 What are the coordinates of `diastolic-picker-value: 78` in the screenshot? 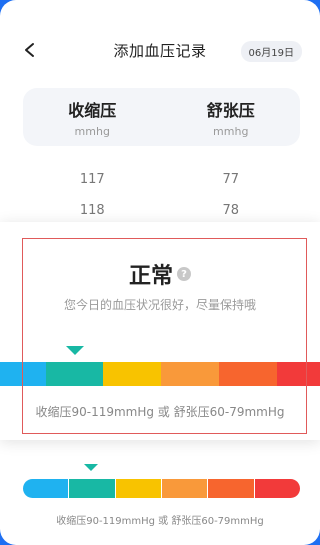 It's located at (231, 210).